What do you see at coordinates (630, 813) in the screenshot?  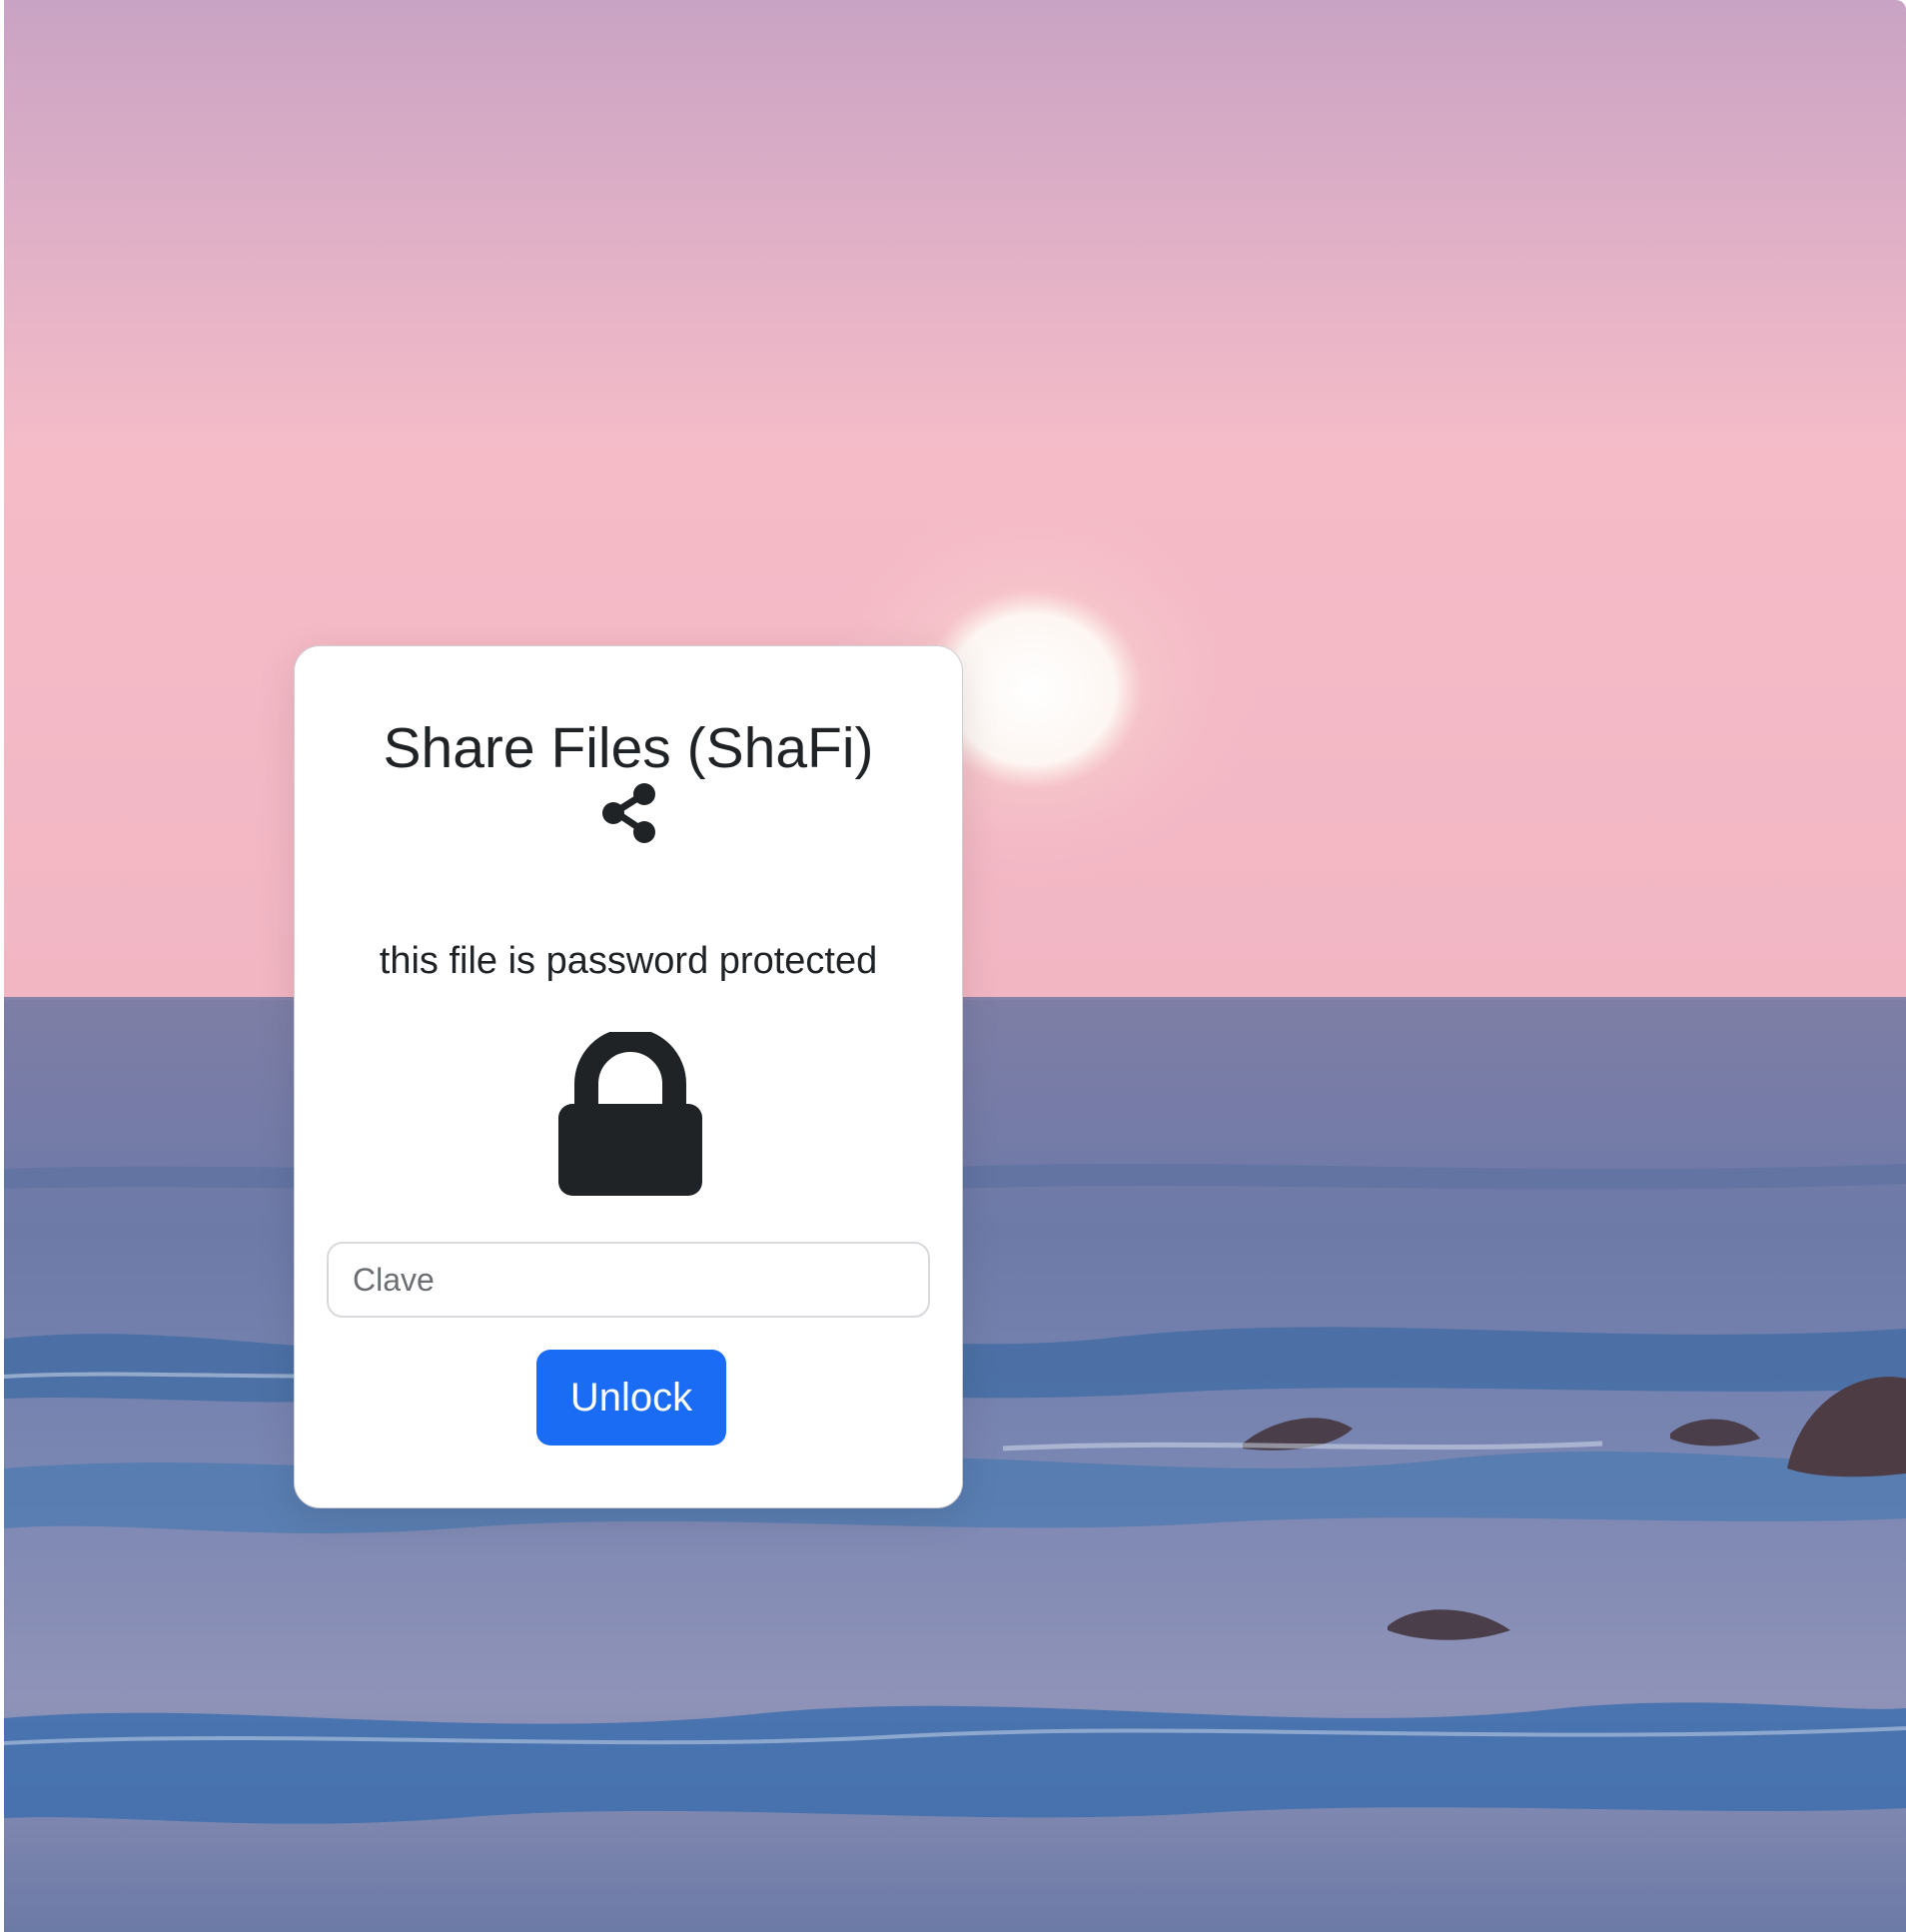 I see `share-icon` at bounding box center [630, 813].